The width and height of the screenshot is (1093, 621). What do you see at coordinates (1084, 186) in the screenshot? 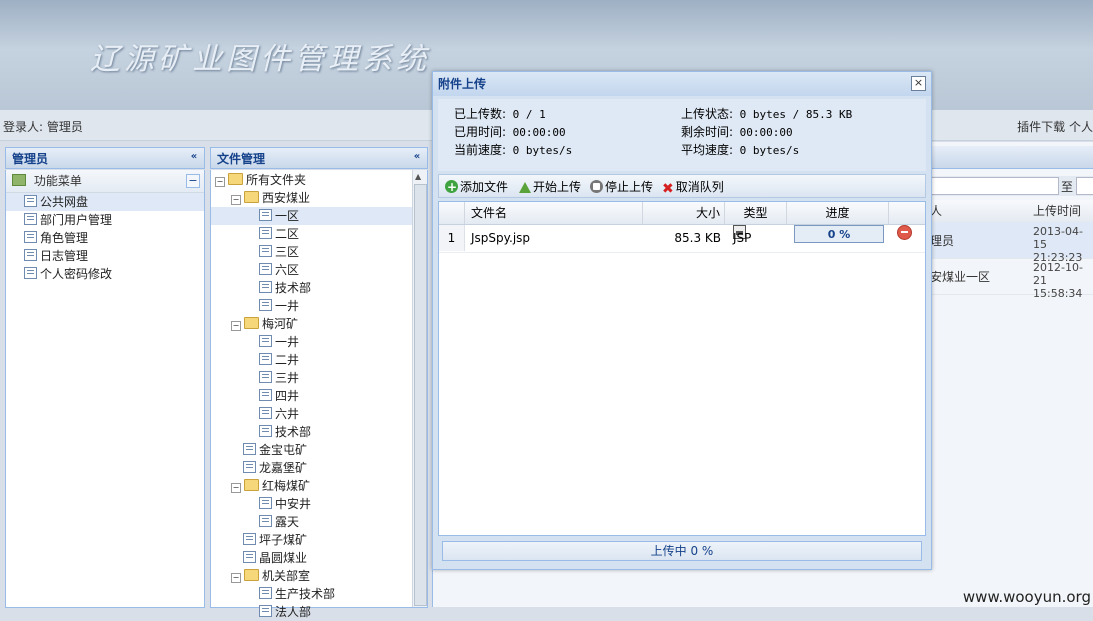
I see `date-to-input` at bounding box center [1084, 186].